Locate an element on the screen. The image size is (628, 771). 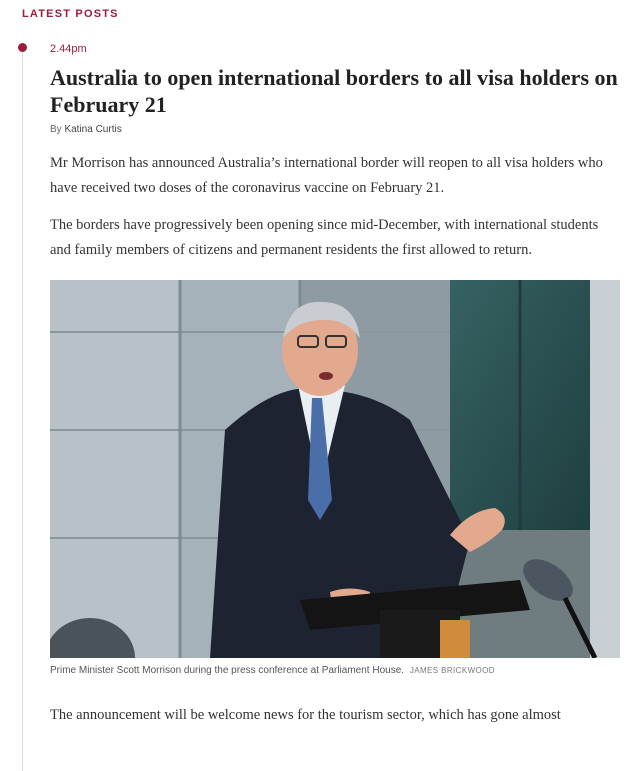
author-link: Katina Curtis is located at coordinates (92, 129).